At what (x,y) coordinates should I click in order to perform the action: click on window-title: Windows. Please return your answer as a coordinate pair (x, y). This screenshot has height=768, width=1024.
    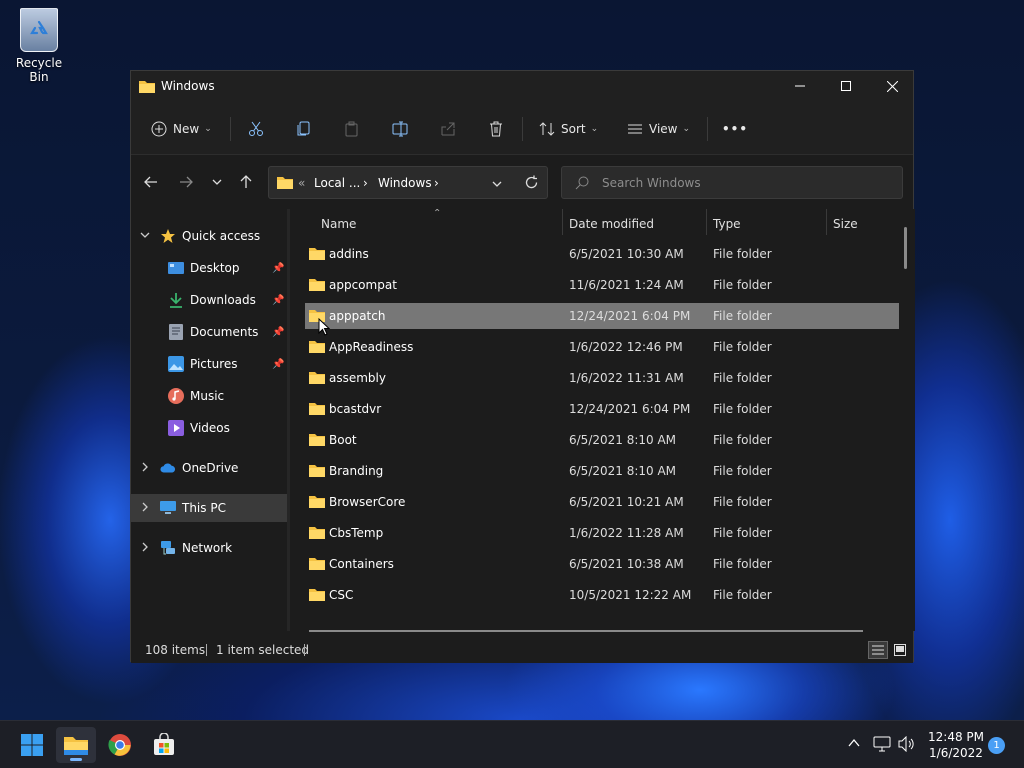
    Looking at the image, I should click on (188, 86).